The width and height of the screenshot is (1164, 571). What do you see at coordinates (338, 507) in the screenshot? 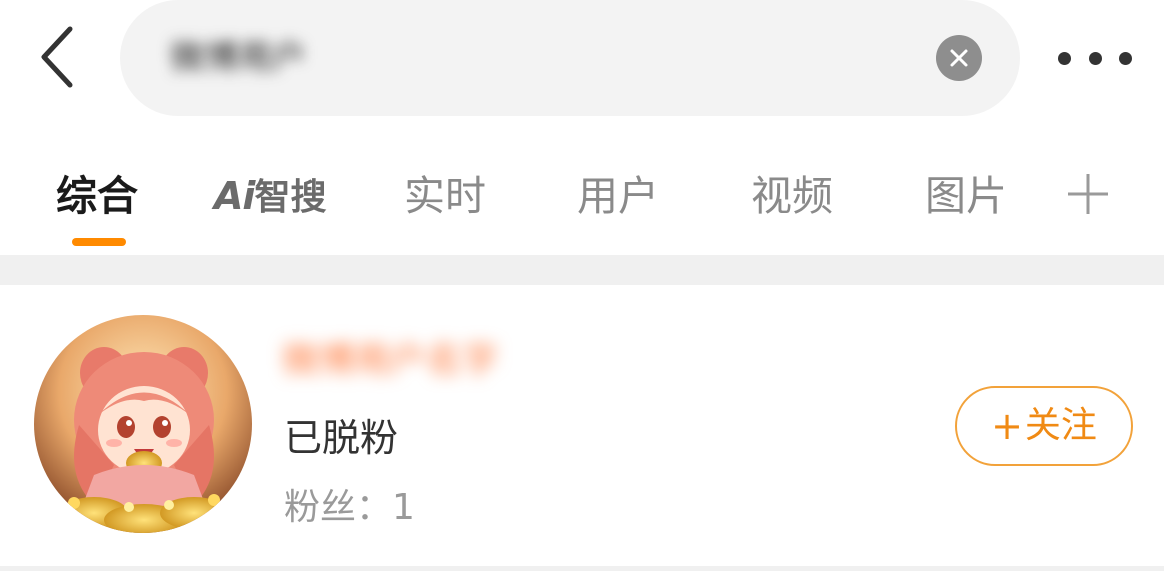
I see `fans-label: 粉丝：` at bounding box center [338, 507].